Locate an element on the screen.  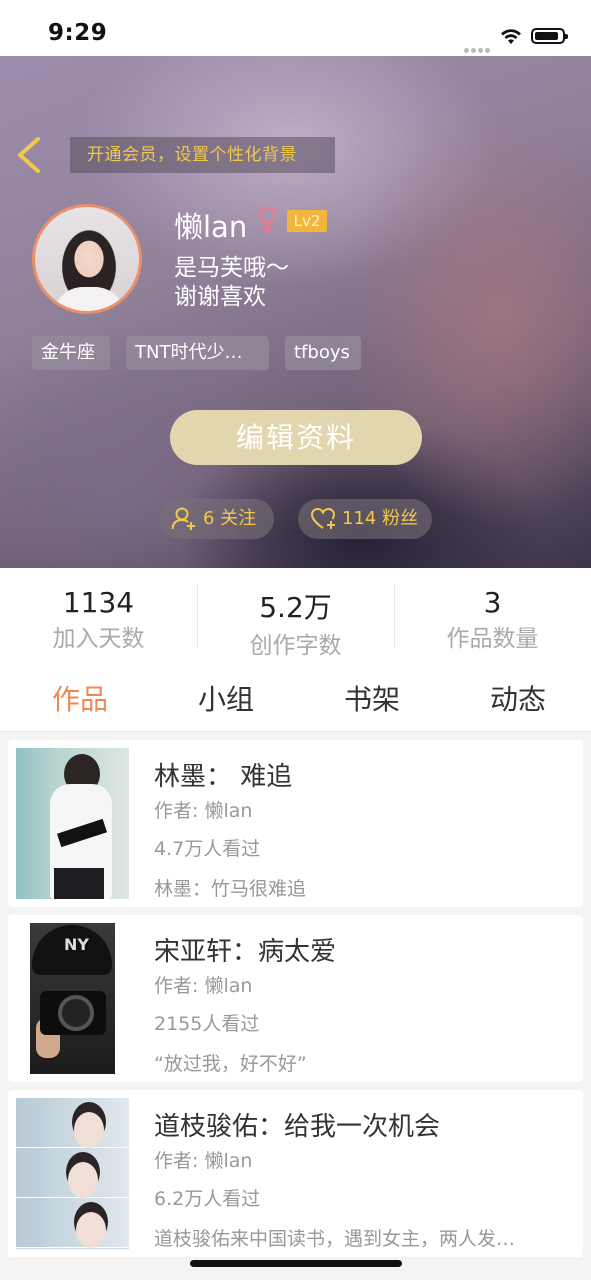
fans-count: 114 粉丝 is located at coordinates (380, 518).